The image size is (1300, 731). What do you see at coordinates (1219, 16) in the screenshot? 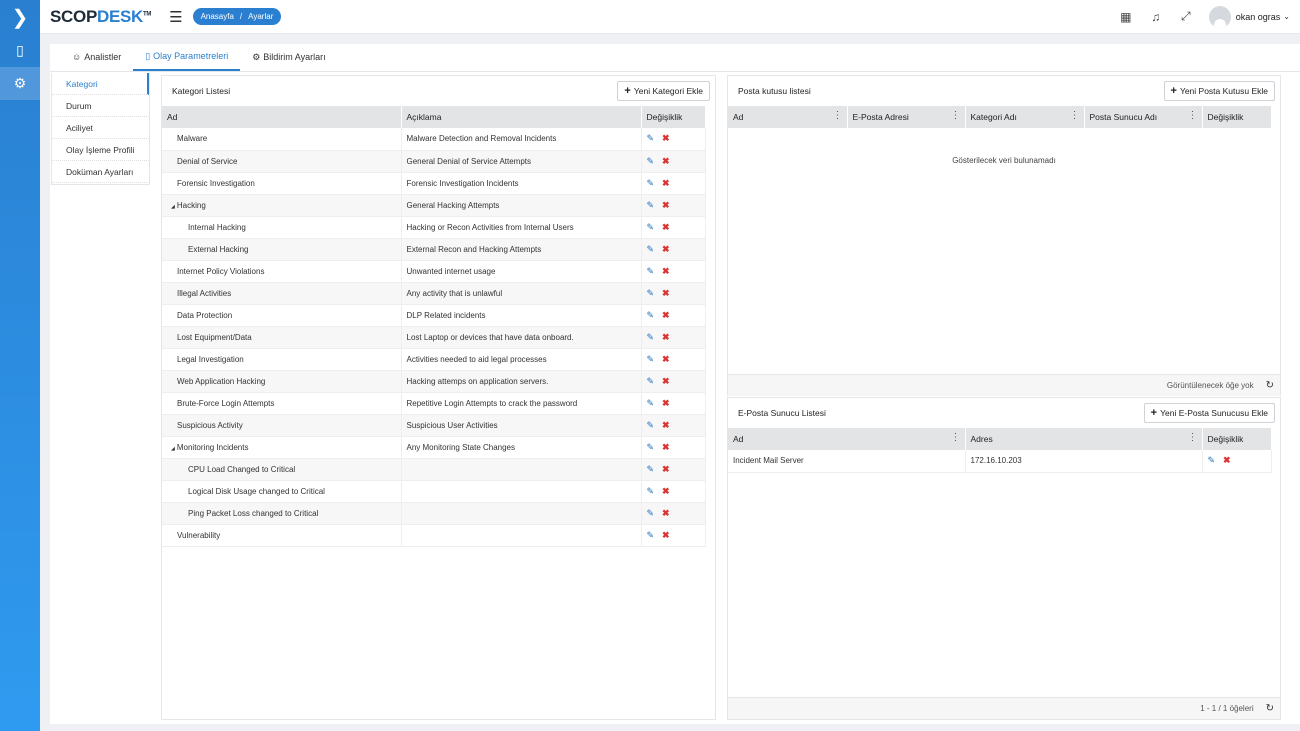
I see `avatar` at bounding box center [1219, 16].